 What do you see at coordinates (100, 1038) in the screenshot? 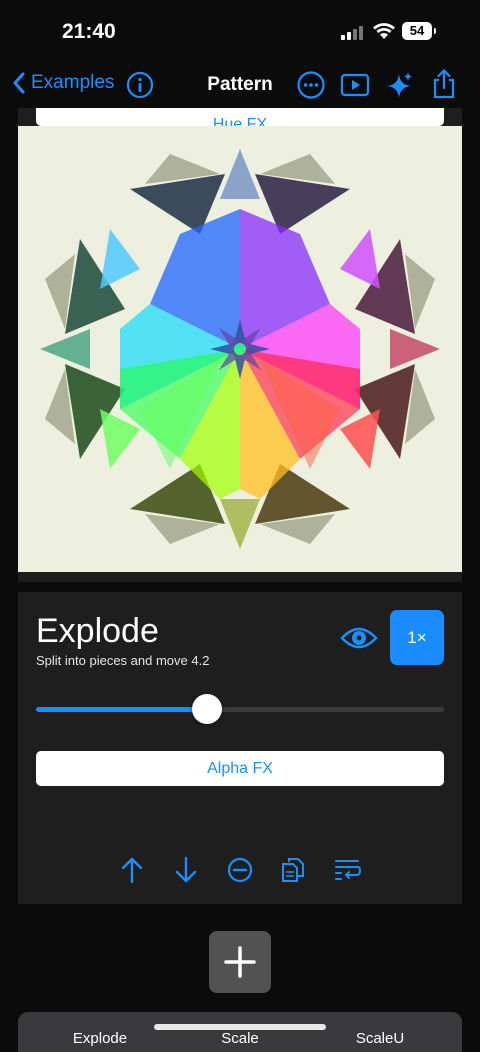
I see `tab-explode: Explode` at bounding box center [100, 1038].